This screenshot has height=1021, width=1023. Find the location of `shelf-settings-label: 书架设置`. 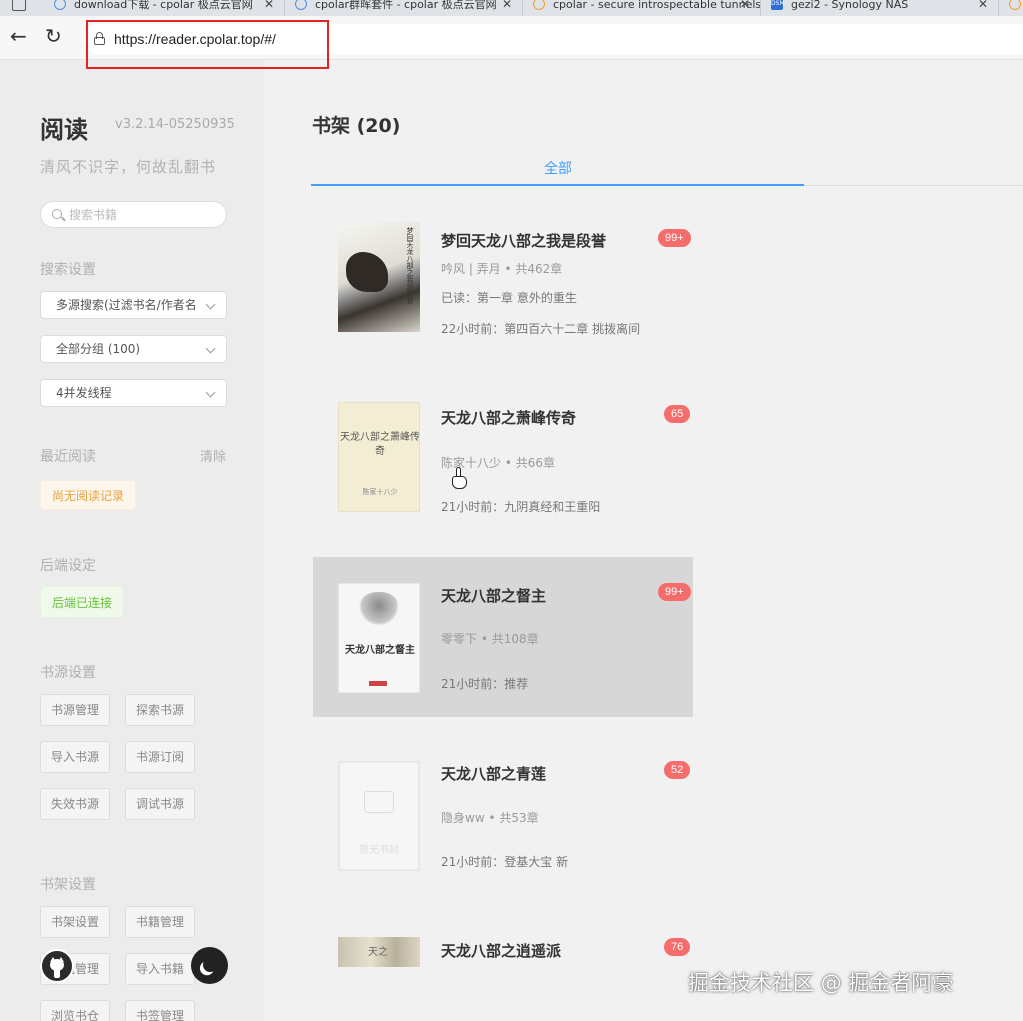

shelf-settings-label: 书架设置 is located at coordinates (68, 885).